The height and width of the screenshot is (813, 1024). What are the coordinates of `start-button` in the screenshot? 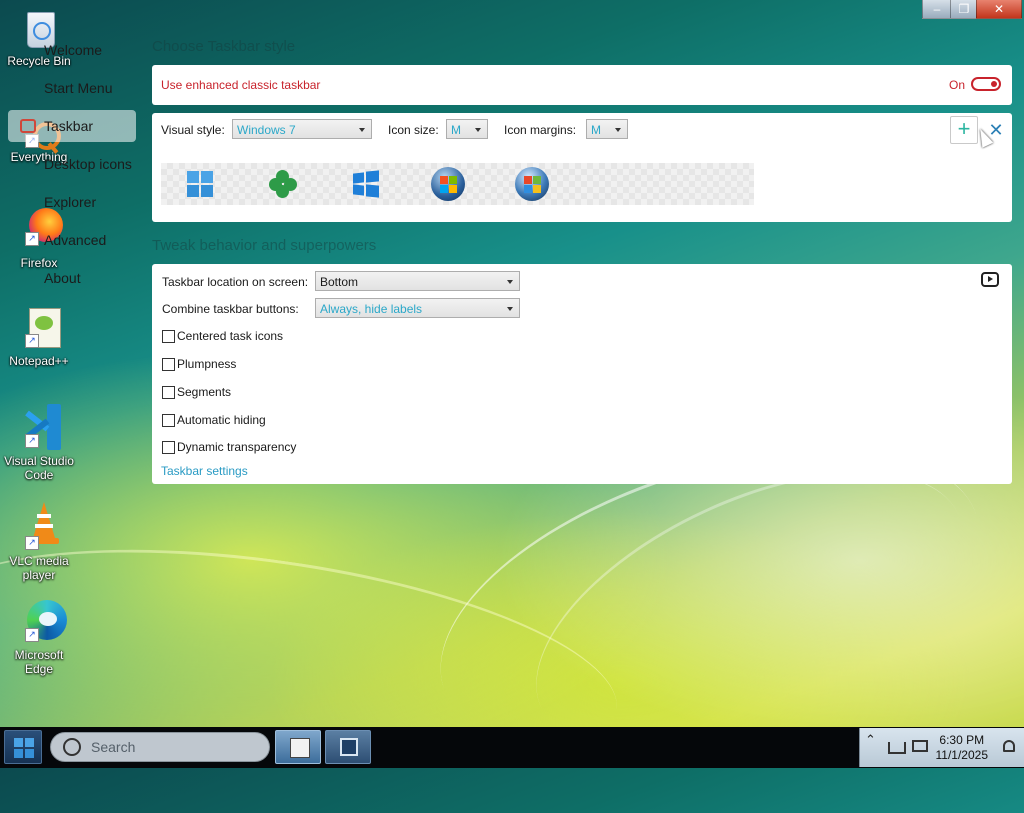 It's located at (23, 747).